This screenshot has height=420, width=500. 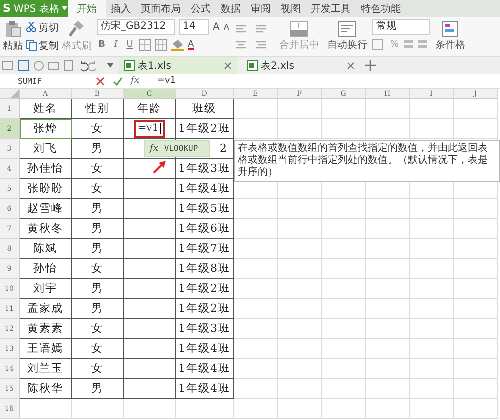 What do you see at coordinates (204, 208) in the screenshot?
I see `cell-text: 1年级5班` at bounding box center [204, 208].